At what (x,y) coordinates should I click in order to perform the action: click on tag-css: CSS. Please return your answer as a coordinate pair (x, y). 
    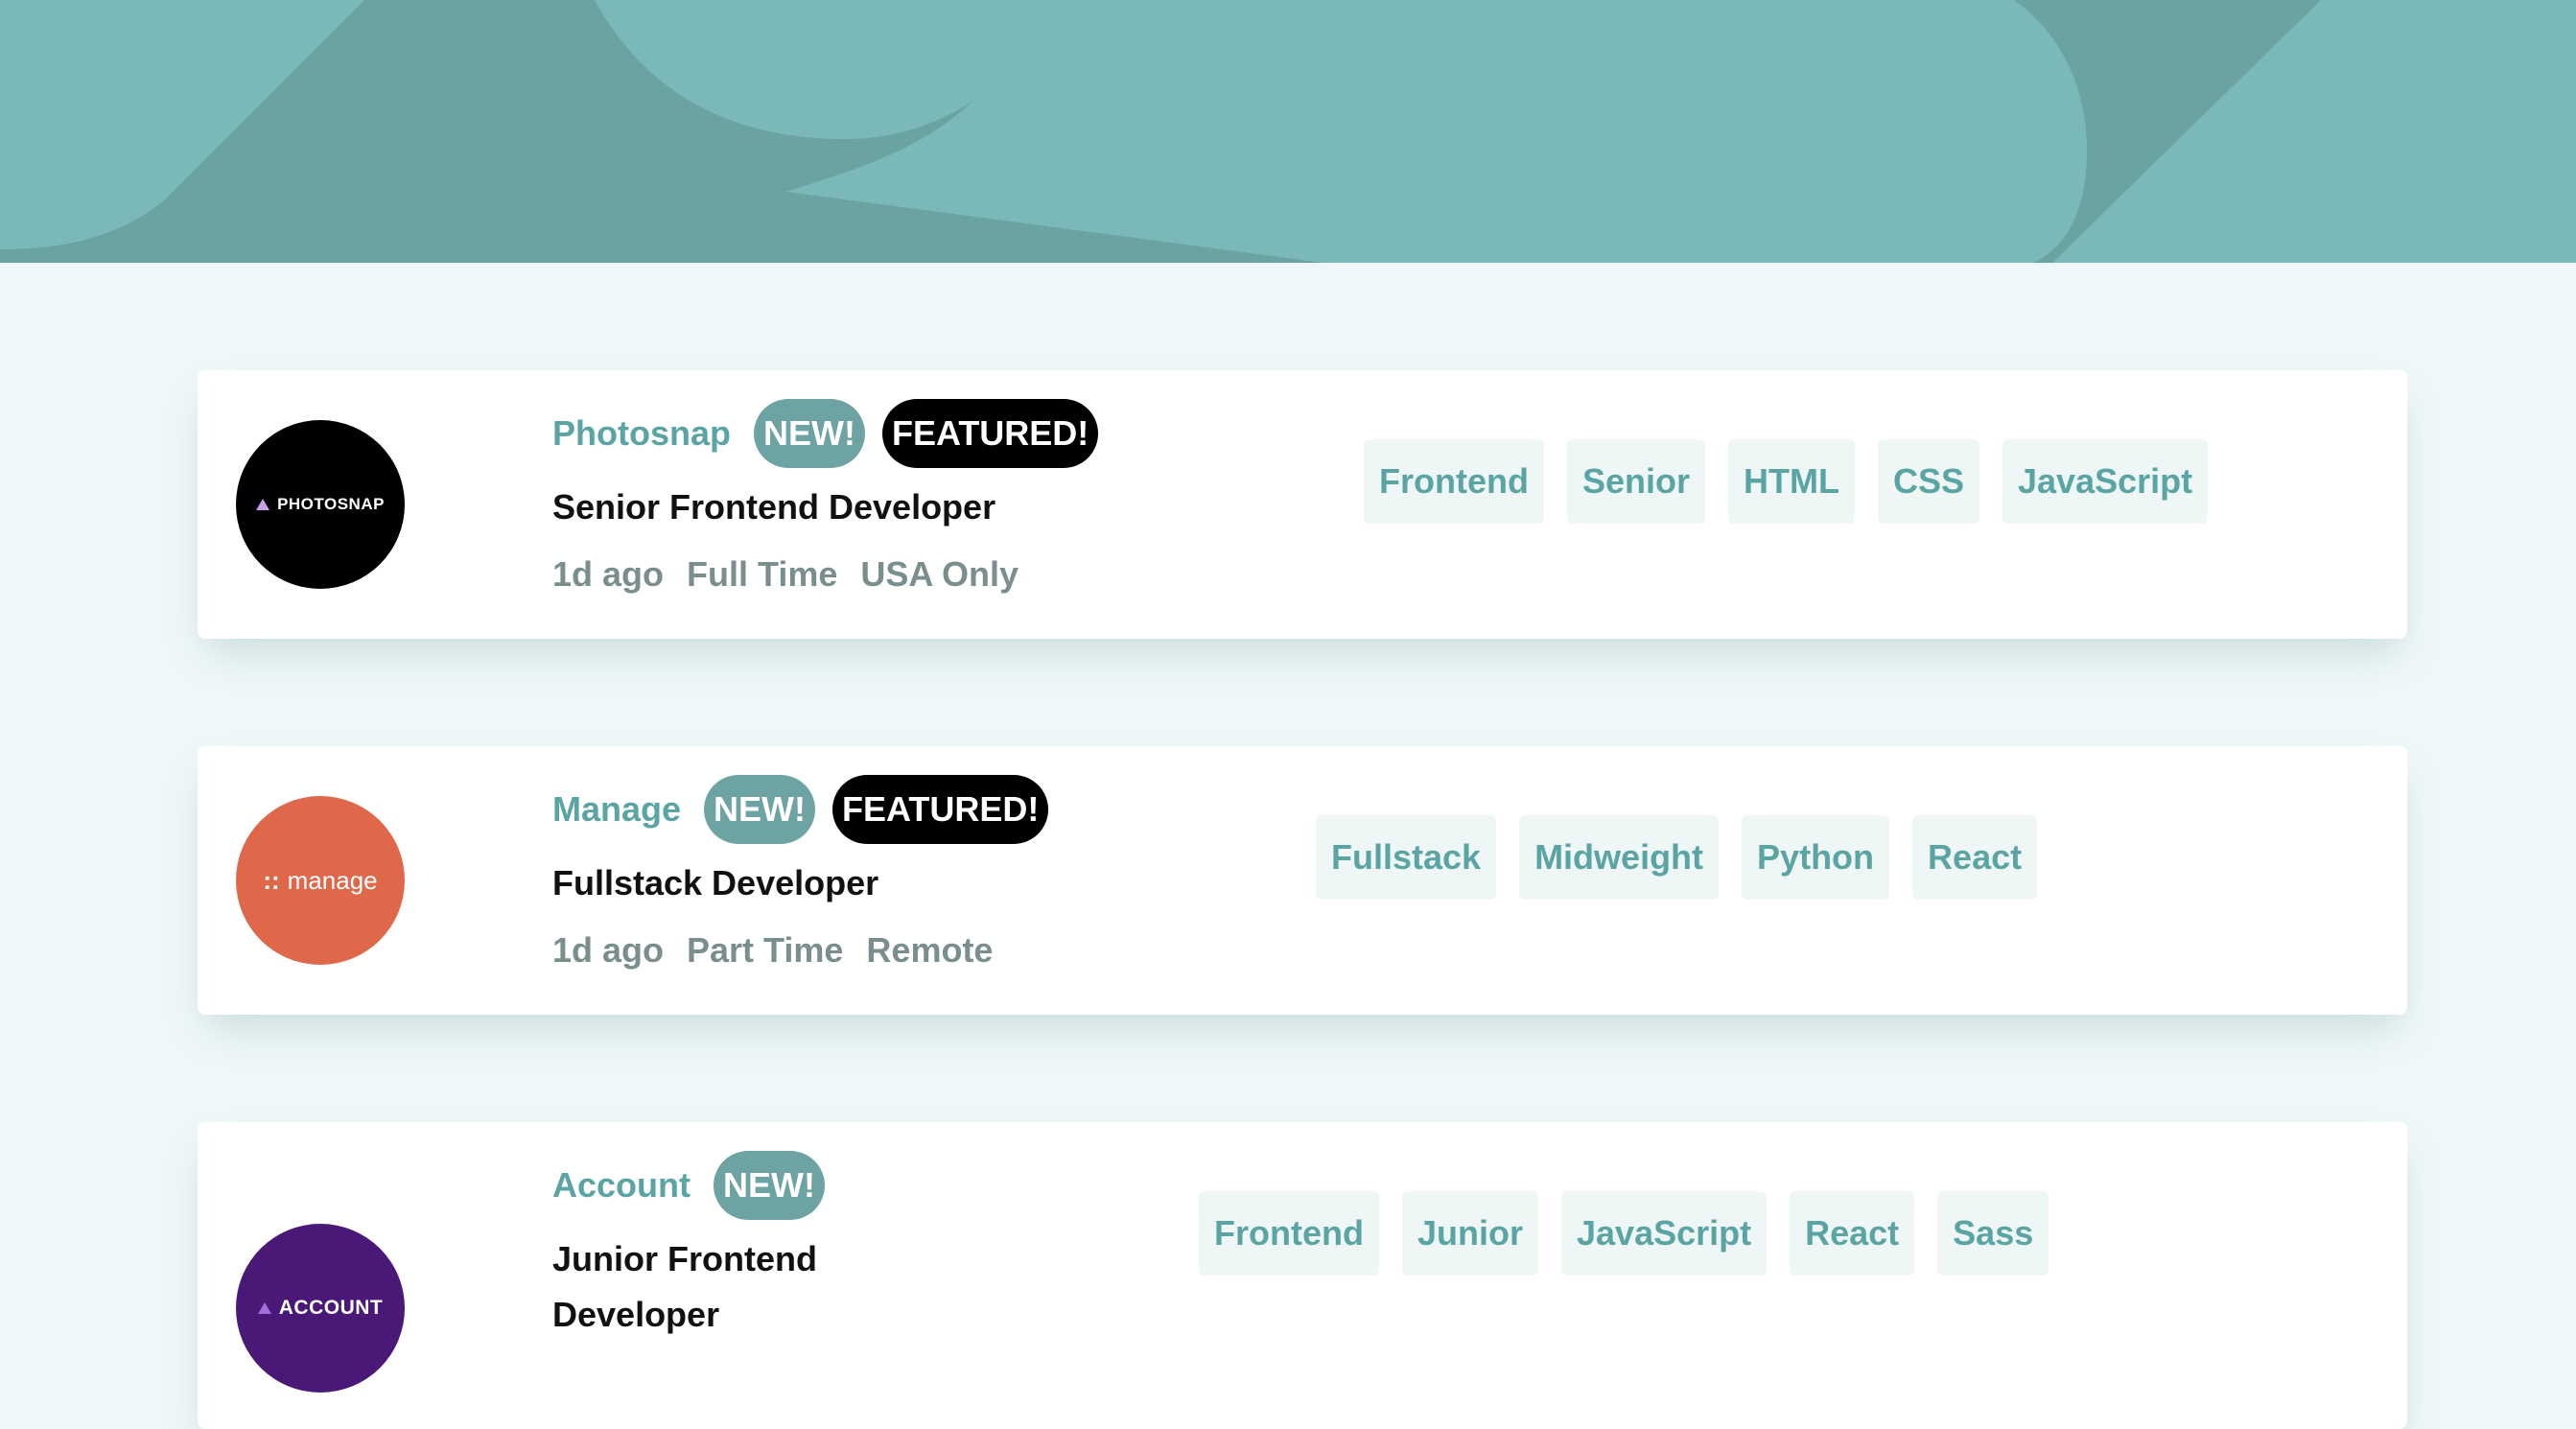
    Looking at the image, I should click on (1928, 481).